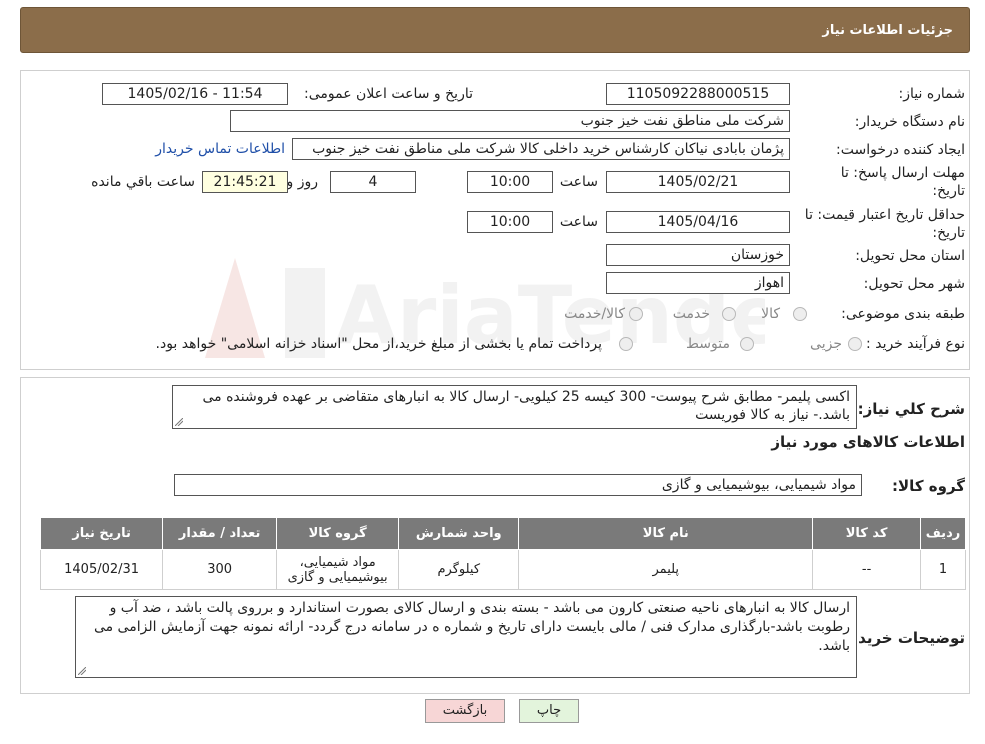 This screenshot has height=744, width=985. What do you see at coordinates (101, 533) in the screenshot?
I see `col-header-date: تاریخ نیاز` at bounding box center [101, 533].